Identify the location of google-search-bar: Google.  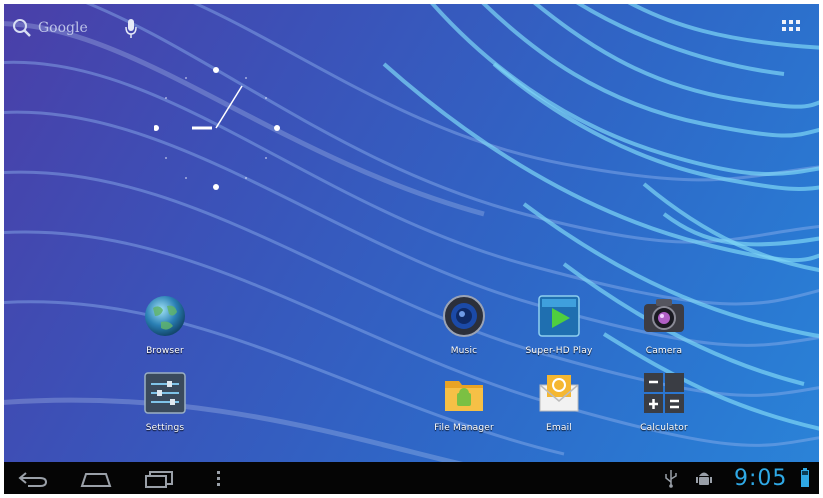
(50, 28).